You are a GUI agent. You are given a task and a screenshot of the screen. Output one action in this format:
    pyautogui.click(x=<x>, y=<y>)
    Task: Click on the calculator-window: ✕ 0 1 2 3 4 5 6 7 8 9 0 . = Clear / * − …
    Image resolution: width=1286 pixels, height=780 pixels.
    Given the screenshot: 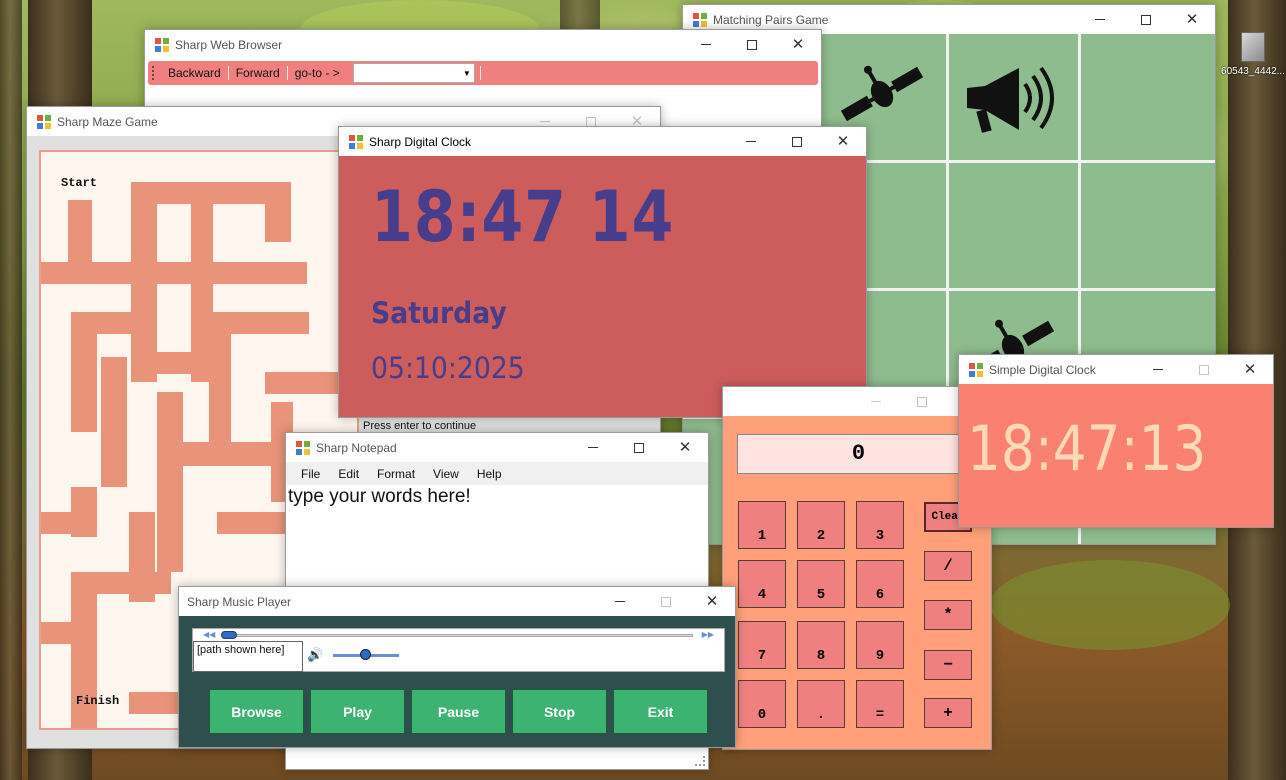 What is the action you would take?
    pyautogui.click(x=857, y=568)
    